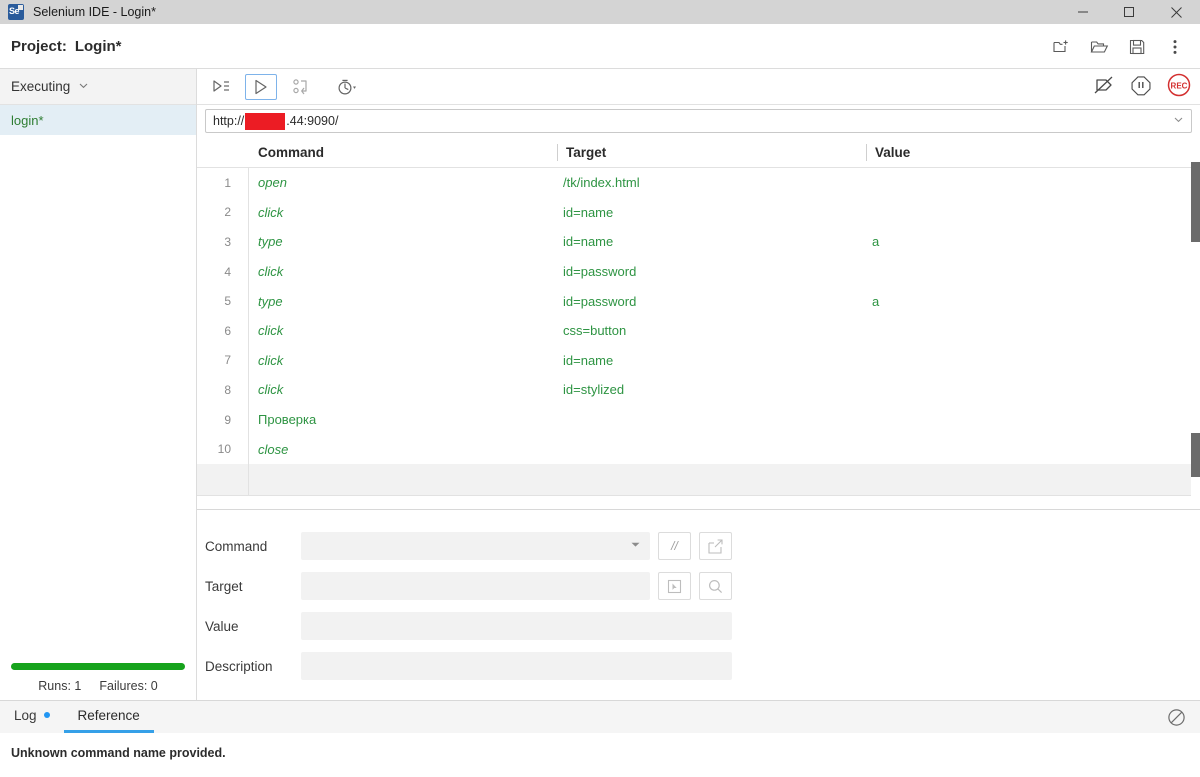  Describe the element at coordinates (698, 390) in the screenshot. I see `table-row: 8 click id=stylized` at that location.